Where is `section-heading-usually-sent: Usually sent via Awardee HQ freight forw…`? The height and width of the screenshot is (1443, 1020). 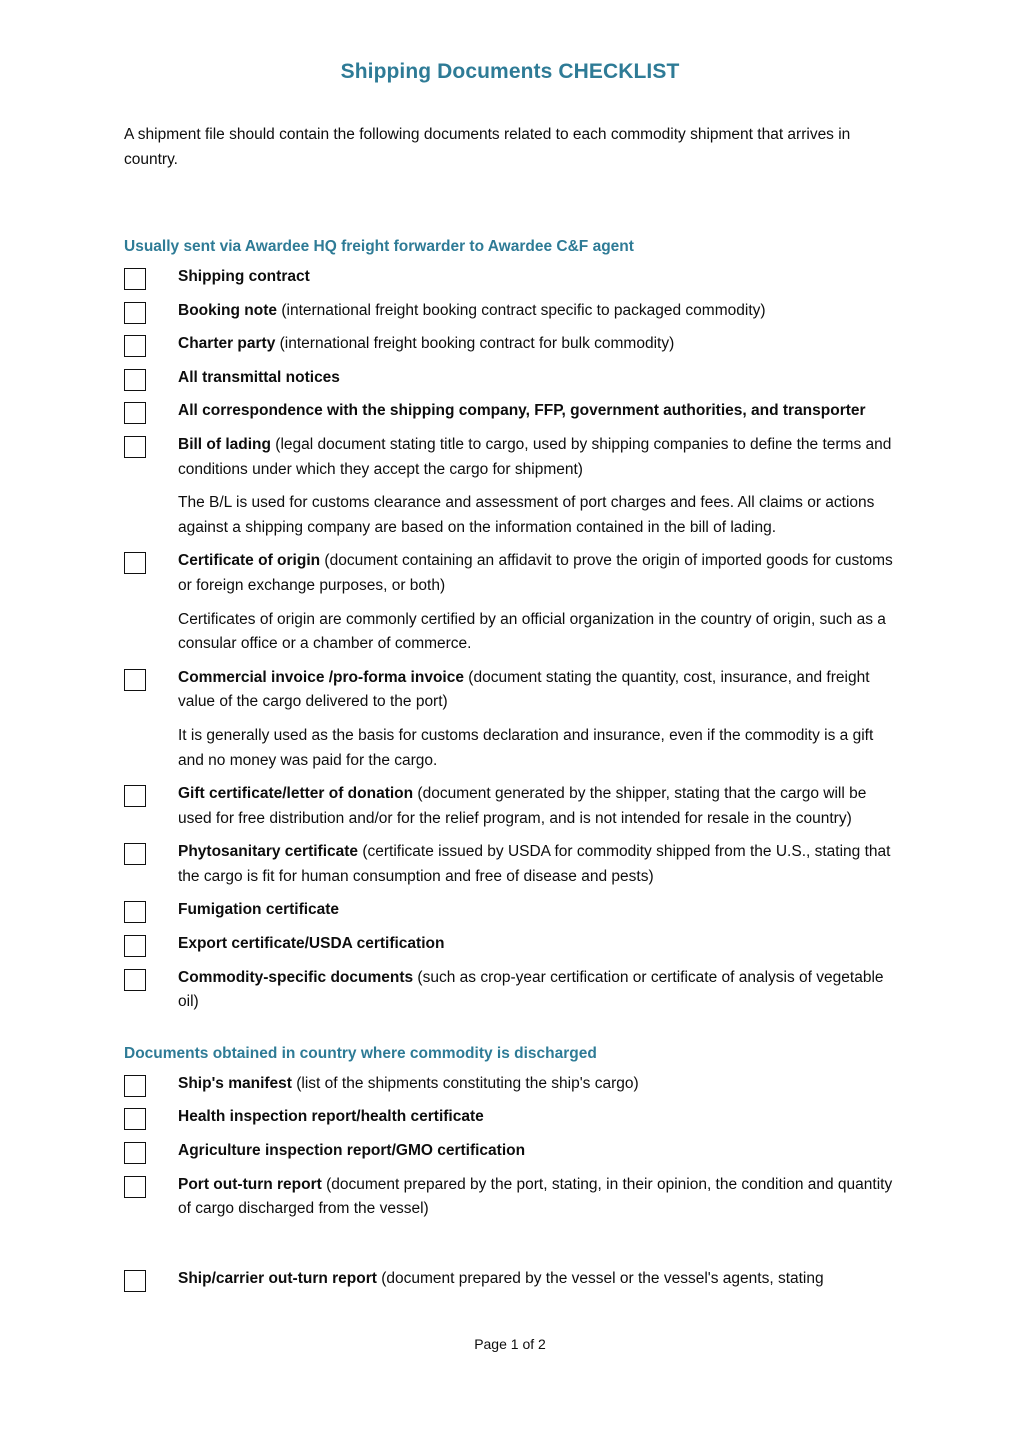
section-heading-usually-sent: Usually sent via Awardee HQ freight forw… is located at coordinates (379, 246).